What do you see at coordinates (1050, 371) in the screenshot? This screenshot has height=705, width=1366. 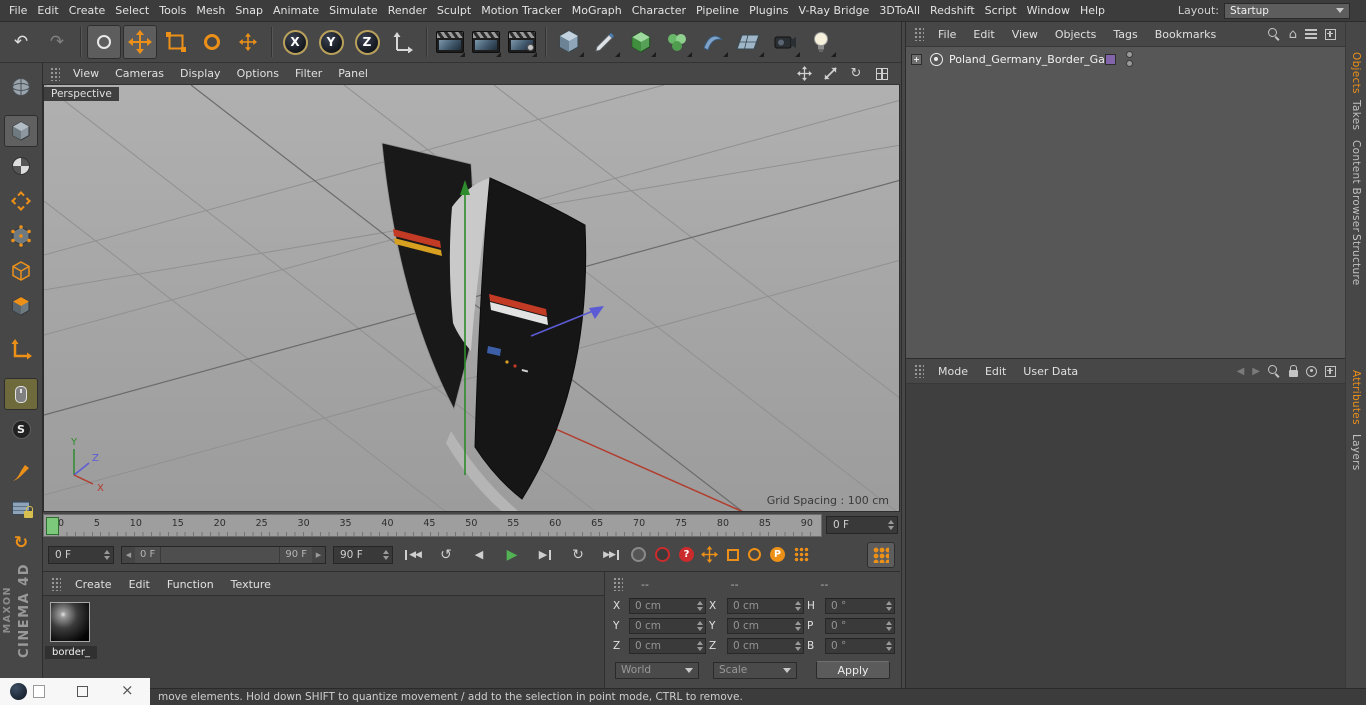 I see `am-menu-userdata: User Data` at bounding box center [1050, 371].